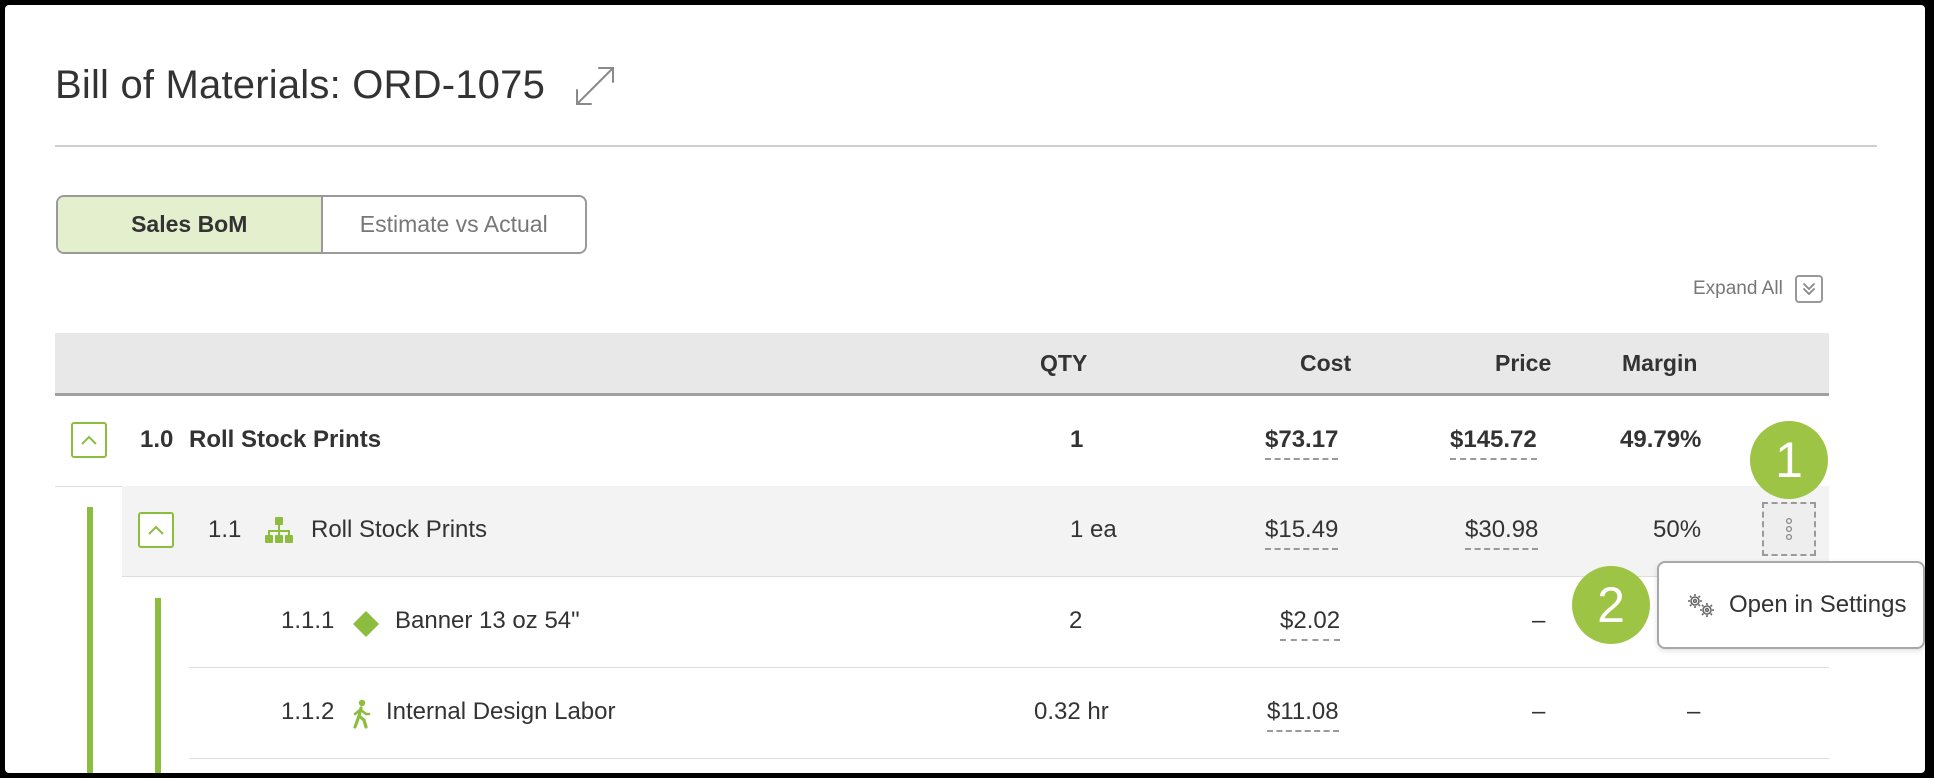  Describe the element at coordinates (454, 224) in the screenshot. I see `estimate-vs-actual-tab: Estimate vs Actual` at that location.